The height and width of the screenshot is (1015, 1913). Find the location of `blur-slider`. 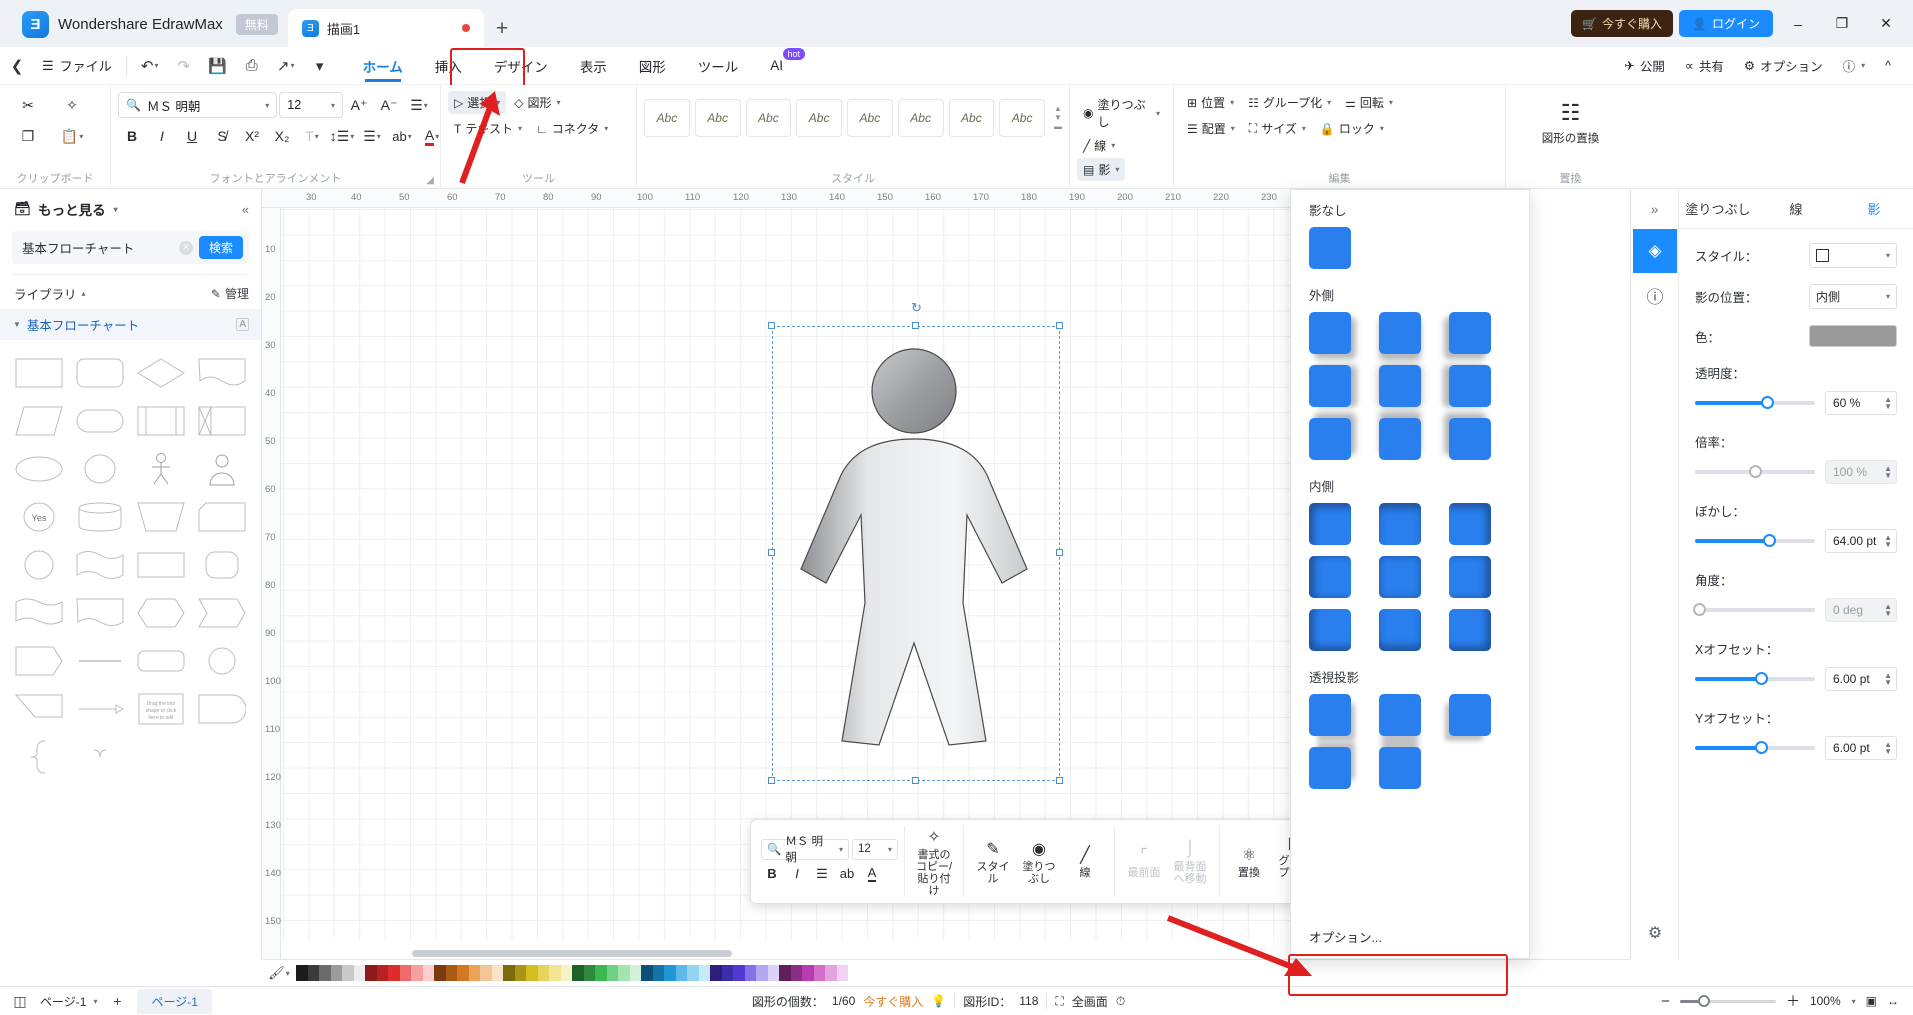

blur-slider is located at coordinates (1755, 540).